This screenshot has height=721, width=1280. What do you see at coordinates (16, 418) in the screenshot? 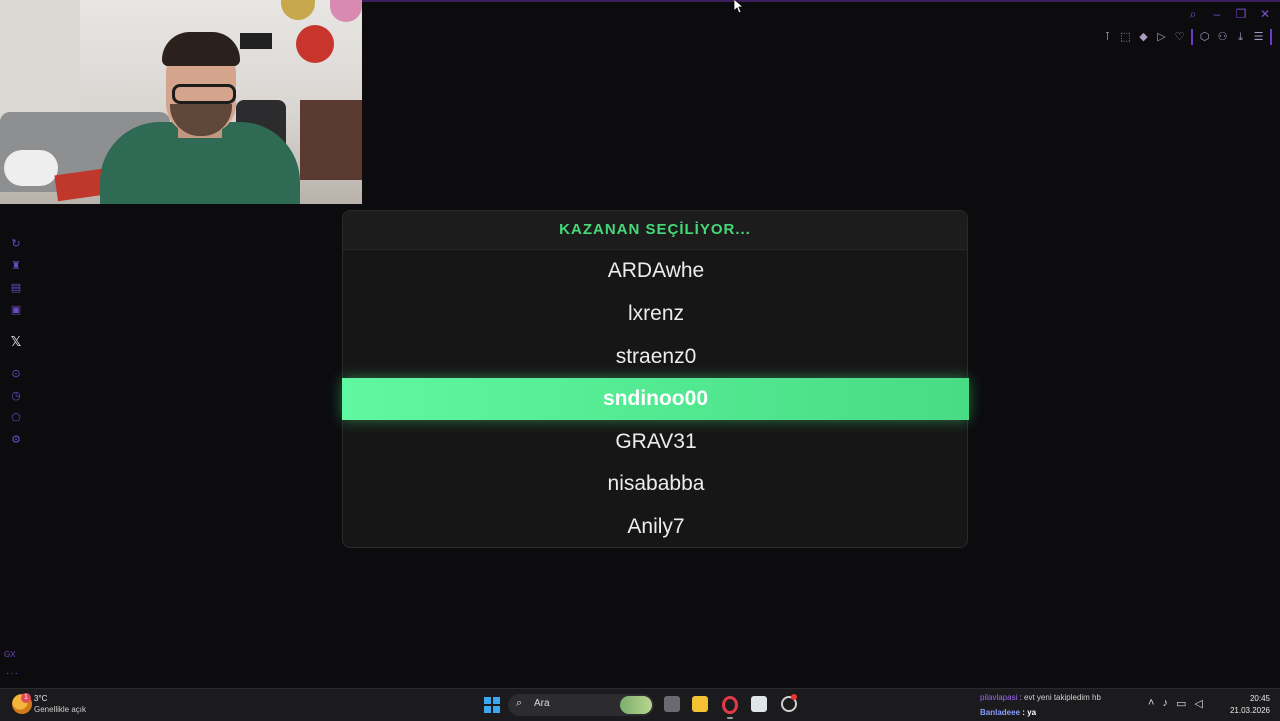
I see `extension-icon: ⬠` at bounding box center [16, 418].